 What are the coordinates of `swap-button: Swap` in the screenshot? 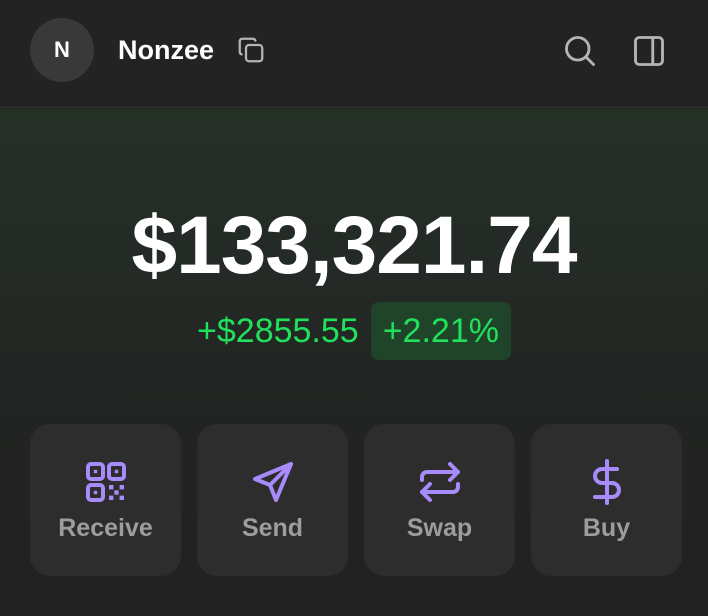 It's located at (439, 500).